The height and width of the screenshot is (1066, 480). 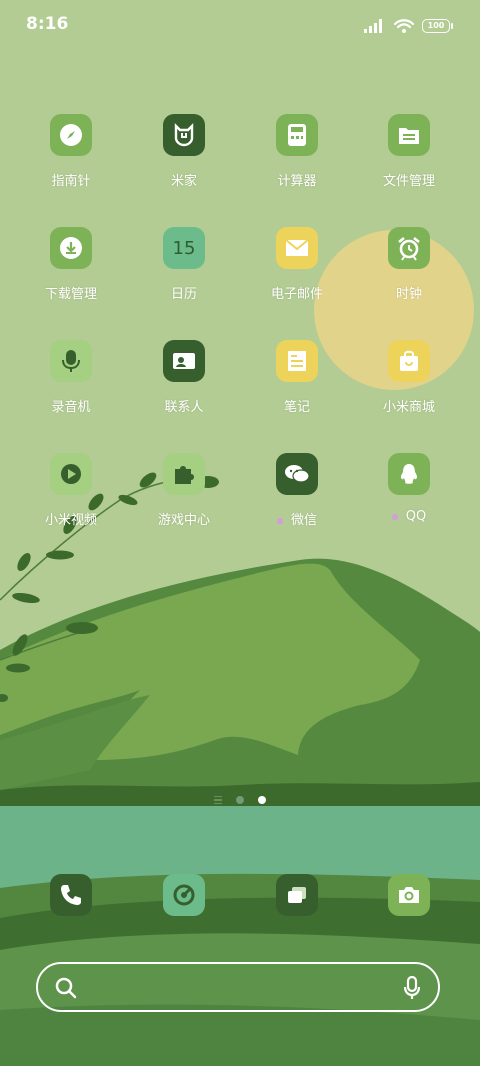 I want to click on contacts-icon, so click(x=184, y=361).